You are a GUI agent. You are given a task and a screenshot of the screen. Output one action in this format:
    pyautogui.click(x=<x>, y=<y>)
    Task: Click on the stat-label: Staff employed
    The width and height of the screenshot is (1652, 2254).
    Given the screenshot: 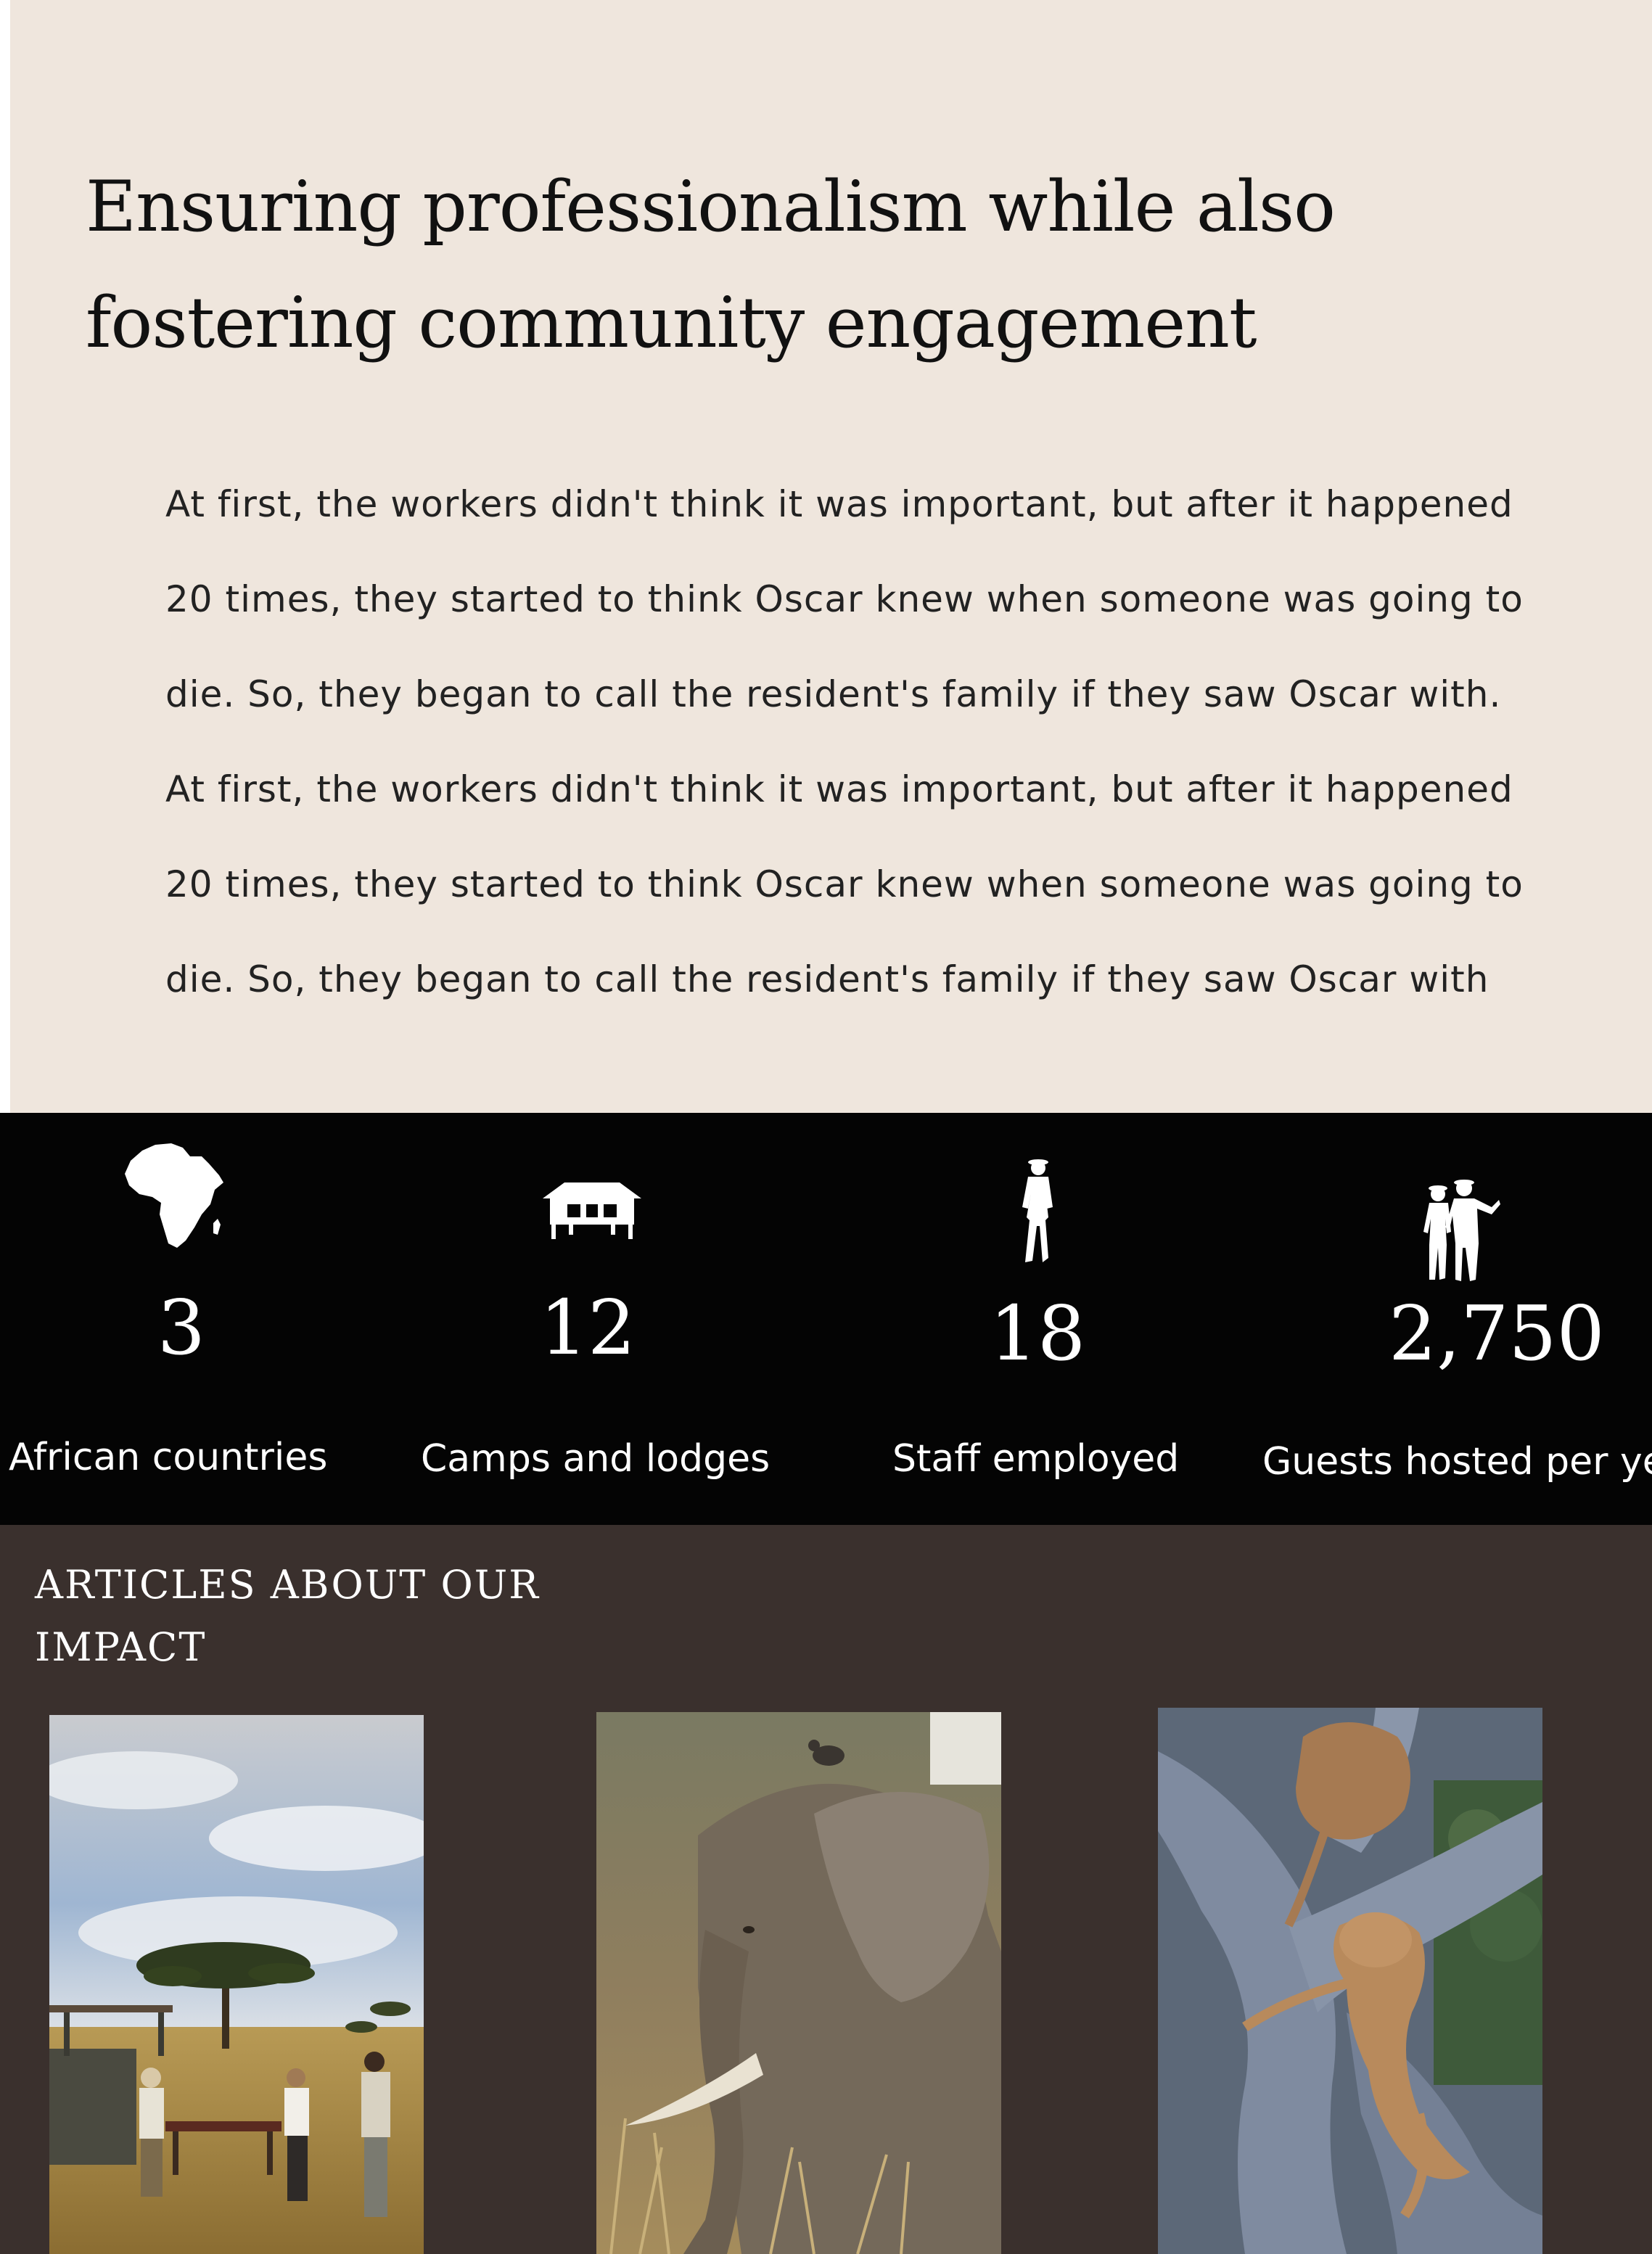 What is the action you would take?
    pyautogui.click(x=1036, y=1459)
    